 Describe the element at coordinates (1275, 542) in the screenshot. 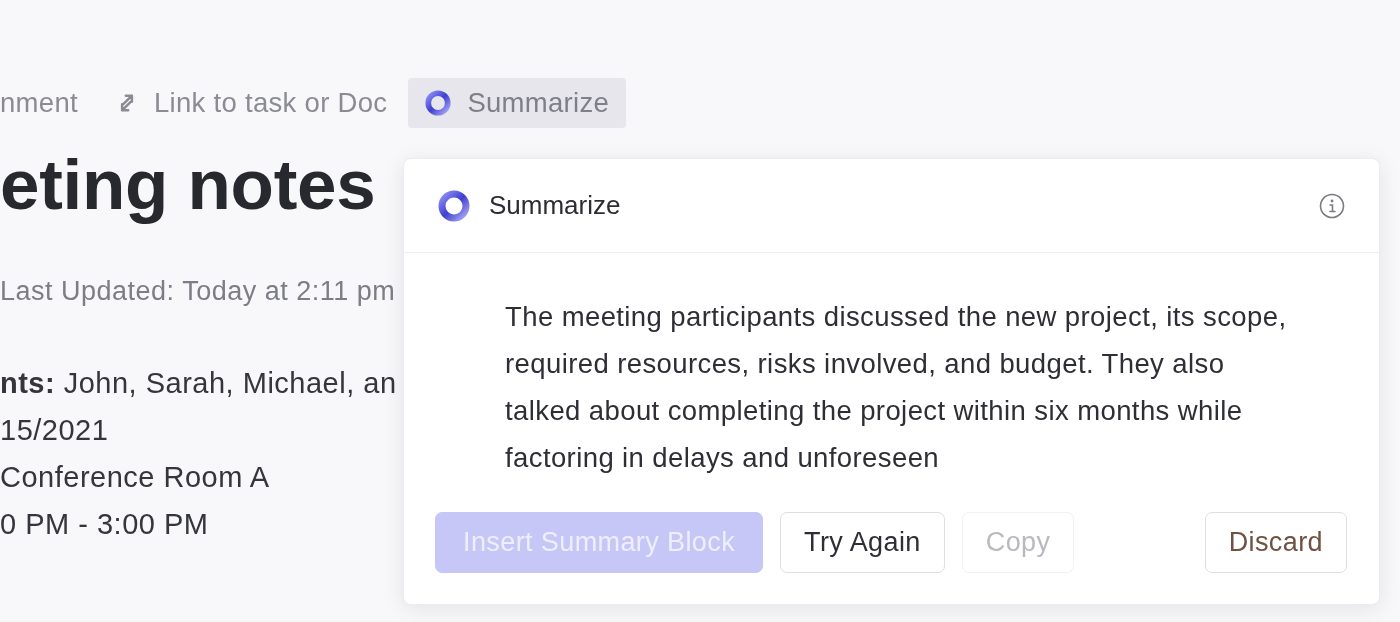

I see `discard-button: Discard` at that location.